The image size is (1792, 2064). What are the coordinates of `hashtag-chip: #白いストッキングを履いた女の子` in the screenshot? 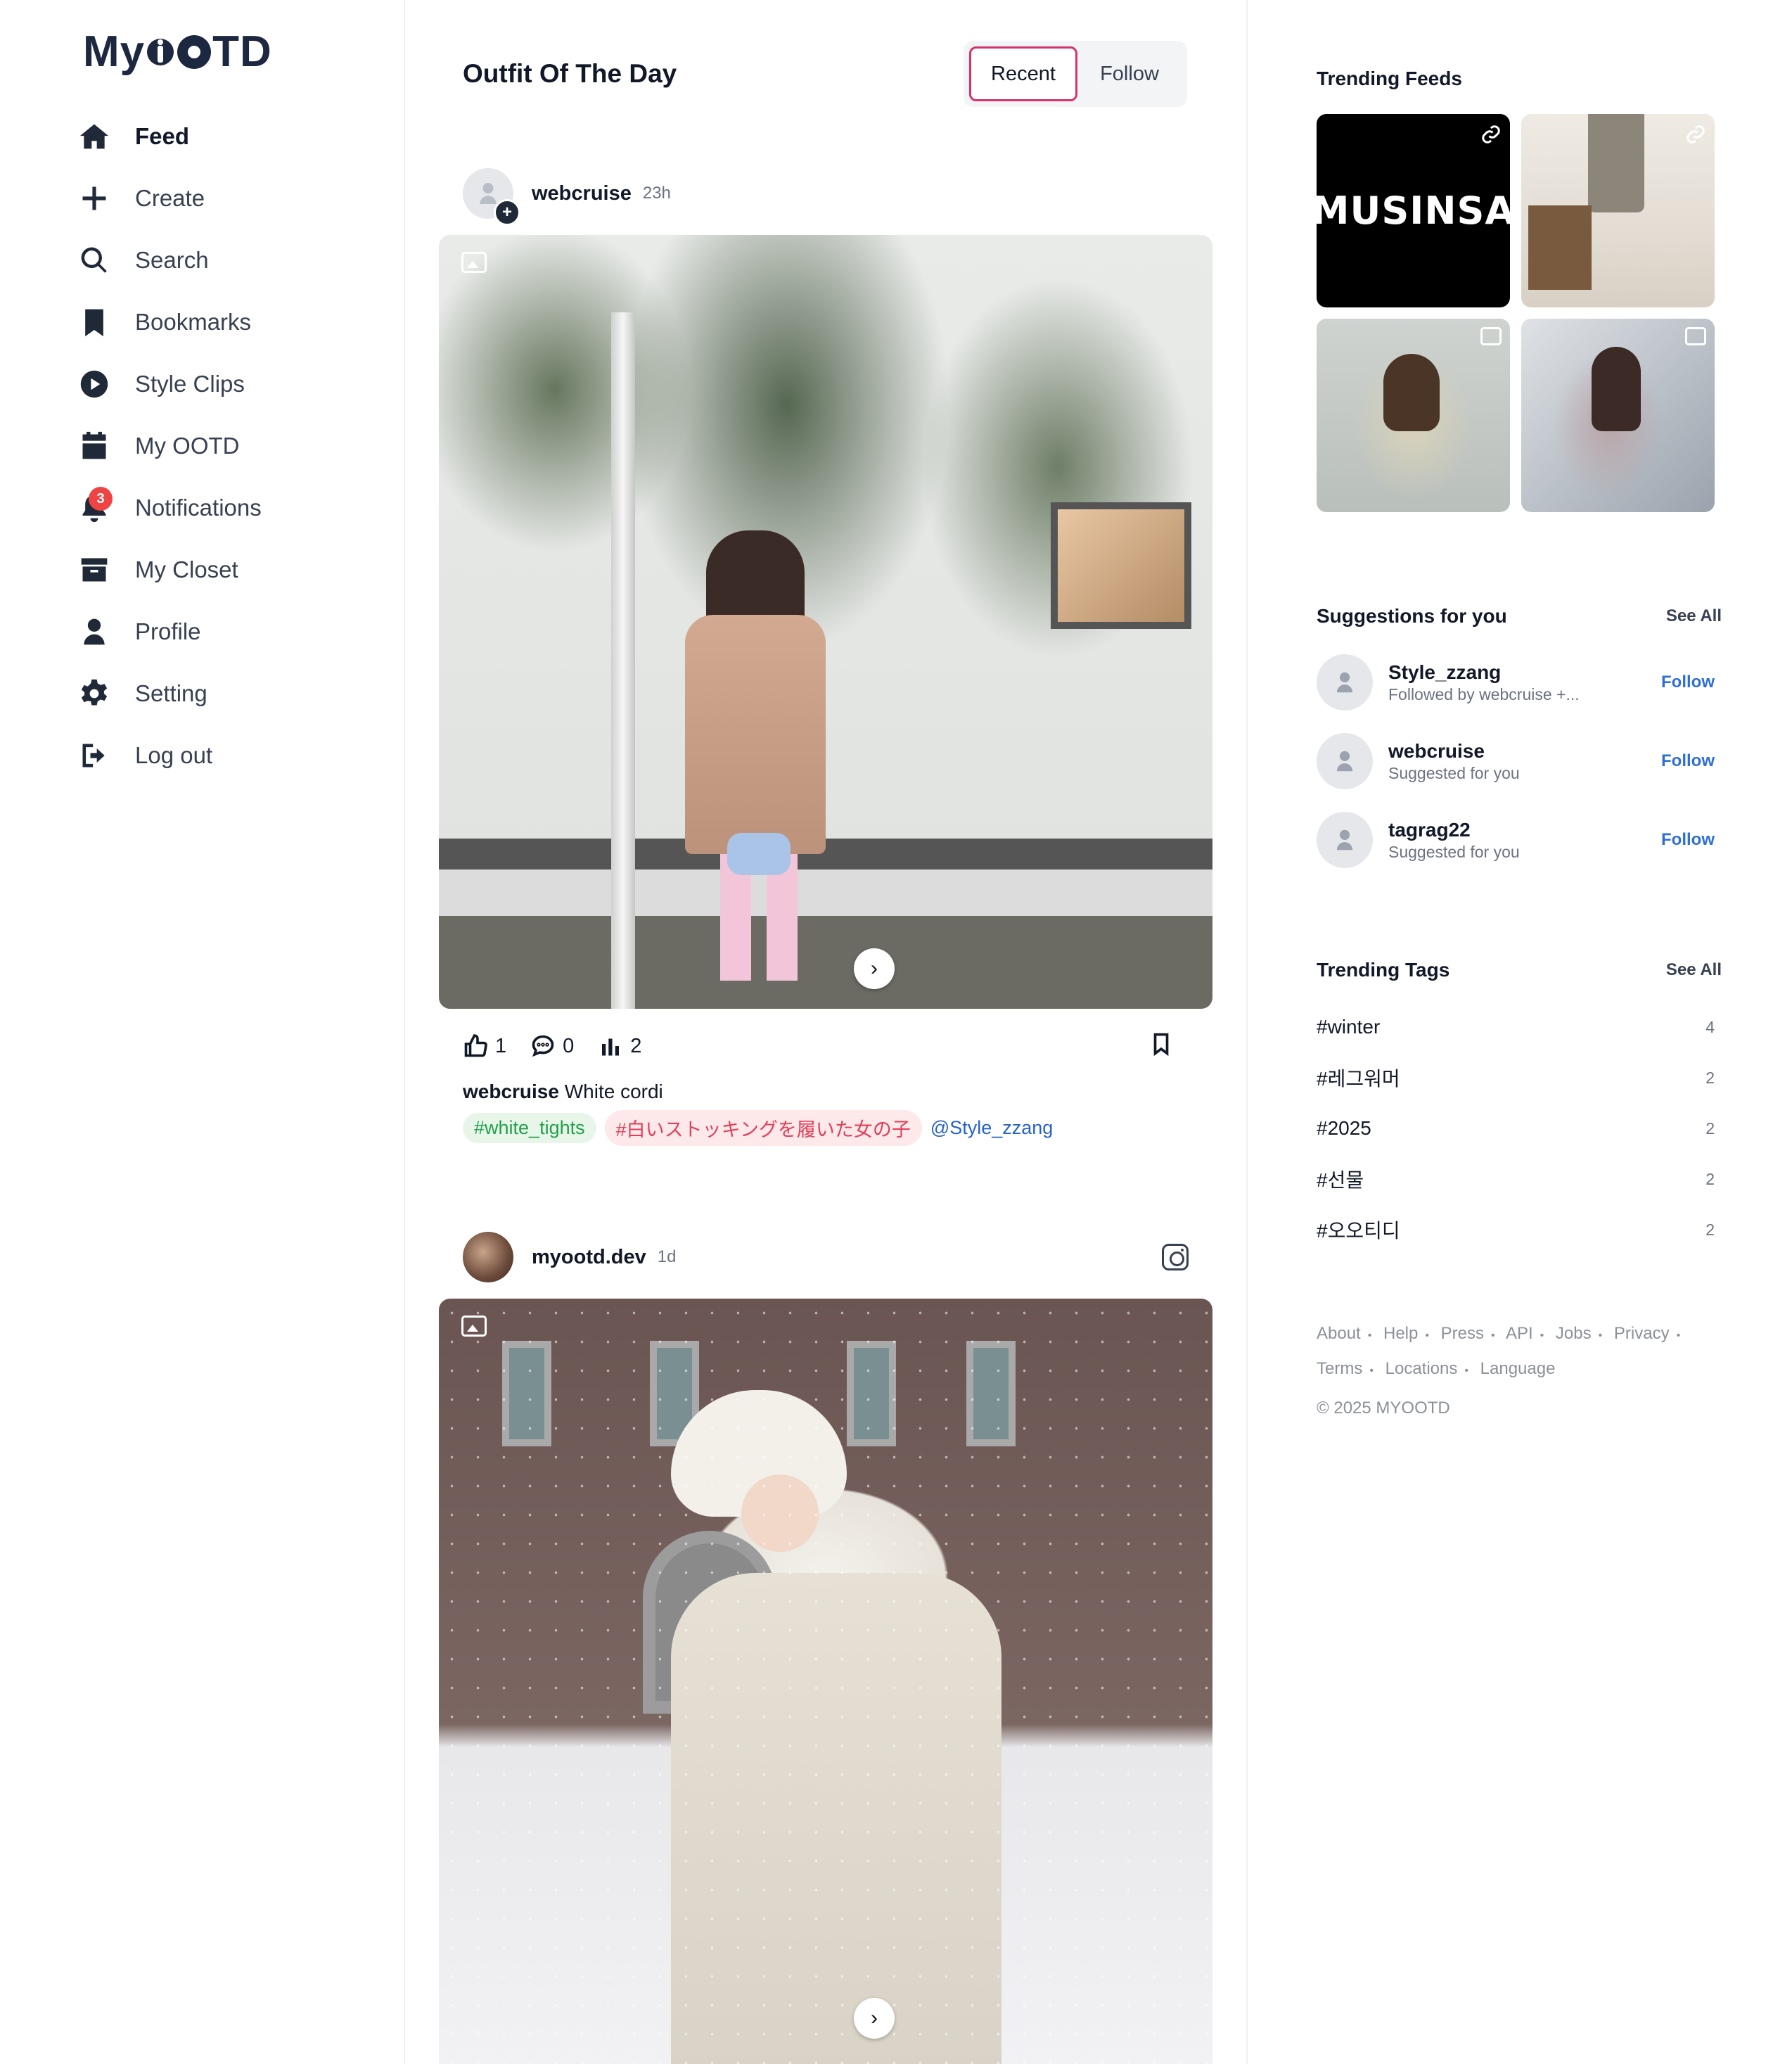 It's located at (763, 1128).